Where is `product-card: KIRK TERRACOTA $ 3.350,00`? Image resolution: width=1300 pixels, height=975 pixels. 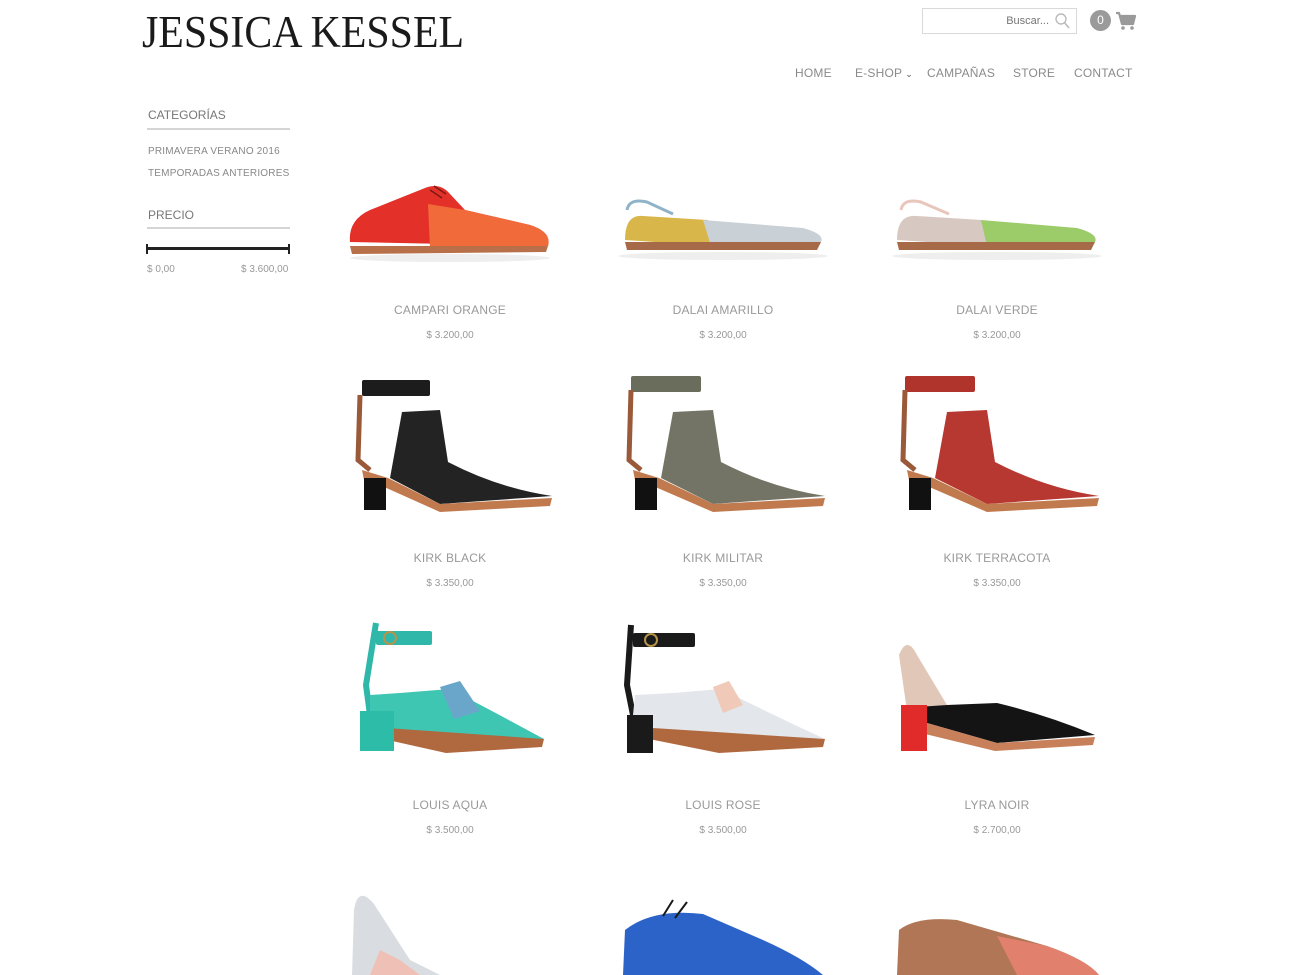 product-card: KIRK TERRACOTA $ 3.350,00 is located at coordinates (997, 479).